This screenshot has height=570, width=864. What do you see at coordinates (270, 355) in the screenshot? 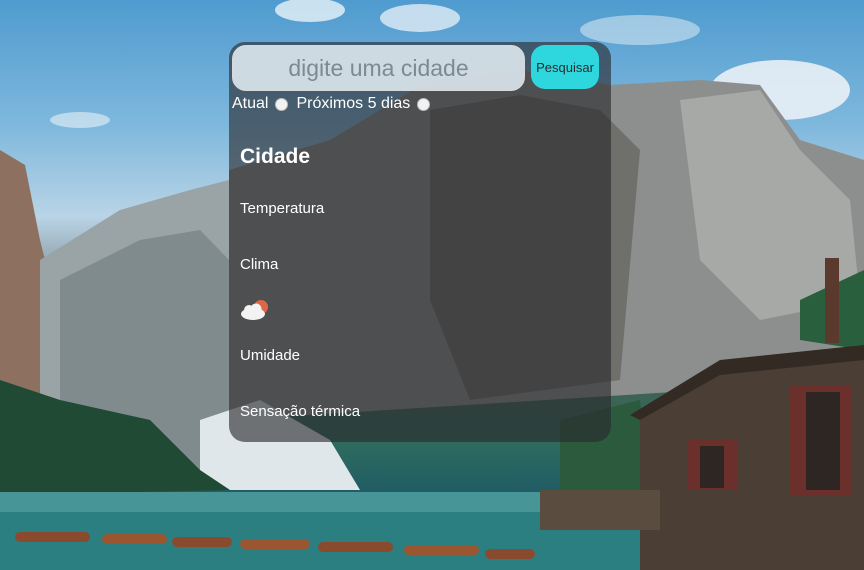
I see `humidity-label: Umidade` at bounding box center [270, 355].